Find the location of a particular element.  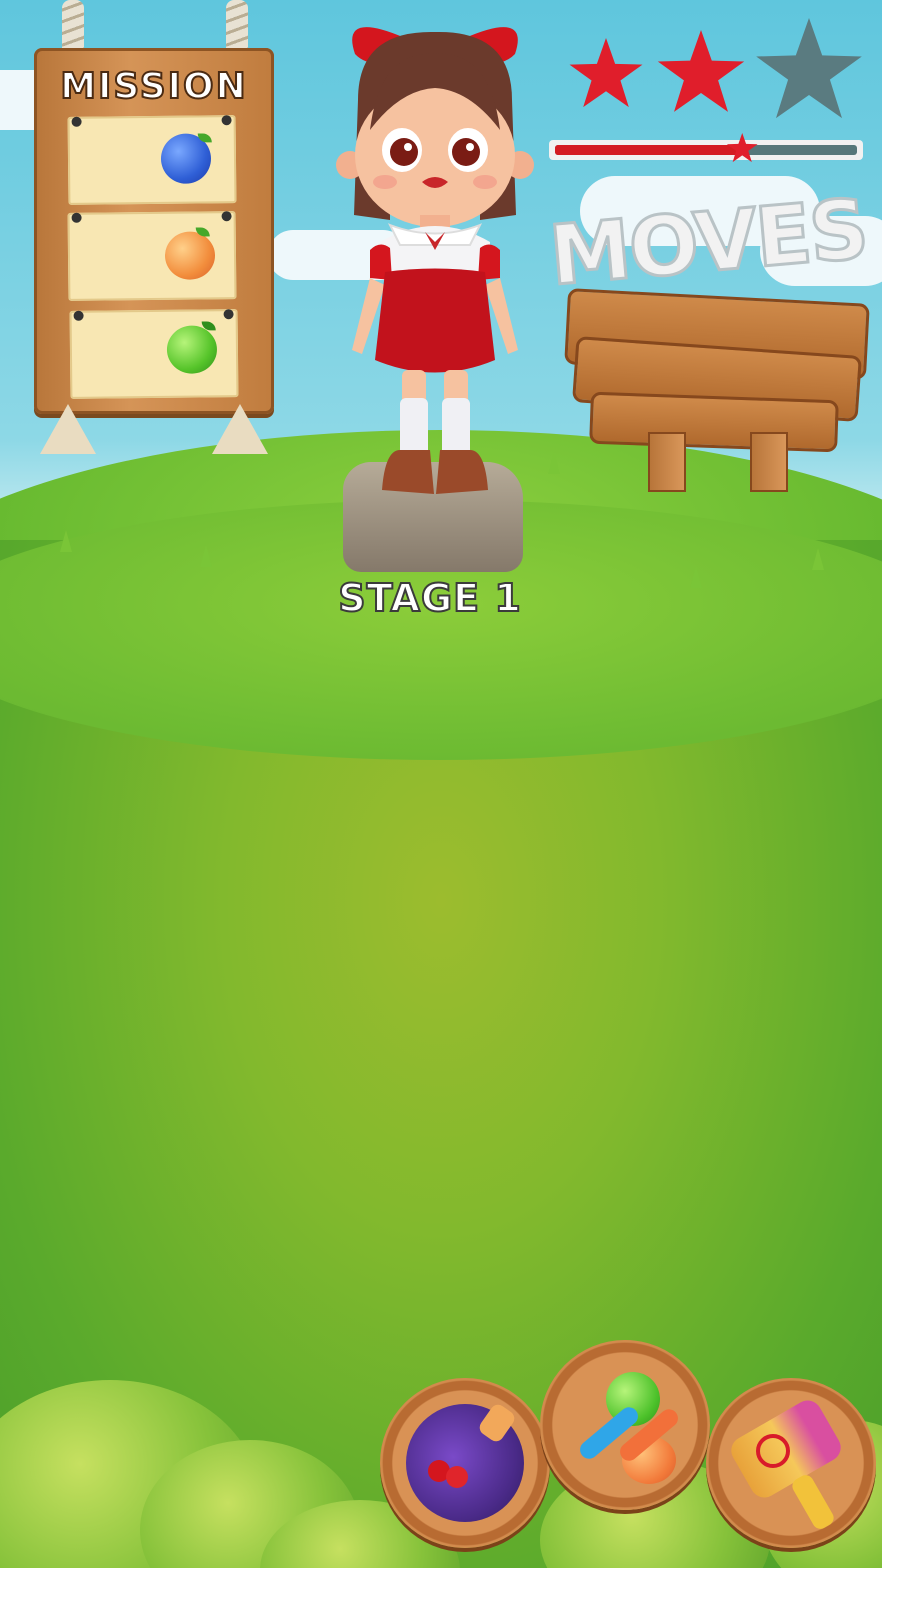

girl-character is located at coordinates (435, 260).